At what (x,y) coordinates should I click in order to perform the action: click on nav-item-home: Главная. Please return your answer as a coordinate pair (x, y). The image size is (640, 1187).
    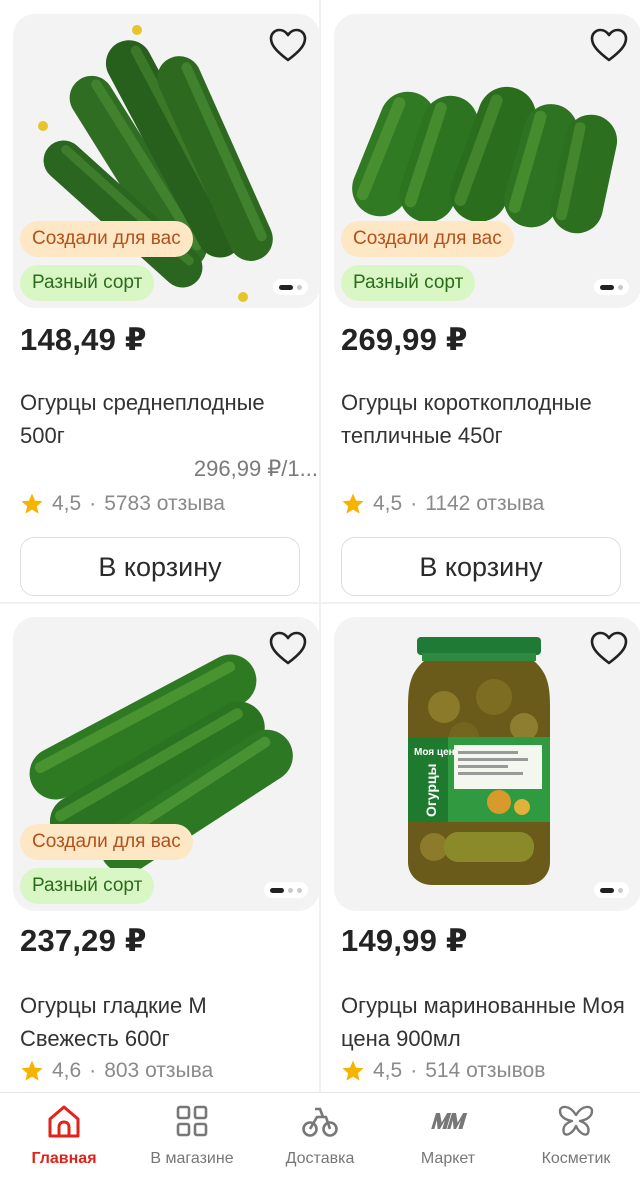
    Looking at the image, I should click on (64, 1140).